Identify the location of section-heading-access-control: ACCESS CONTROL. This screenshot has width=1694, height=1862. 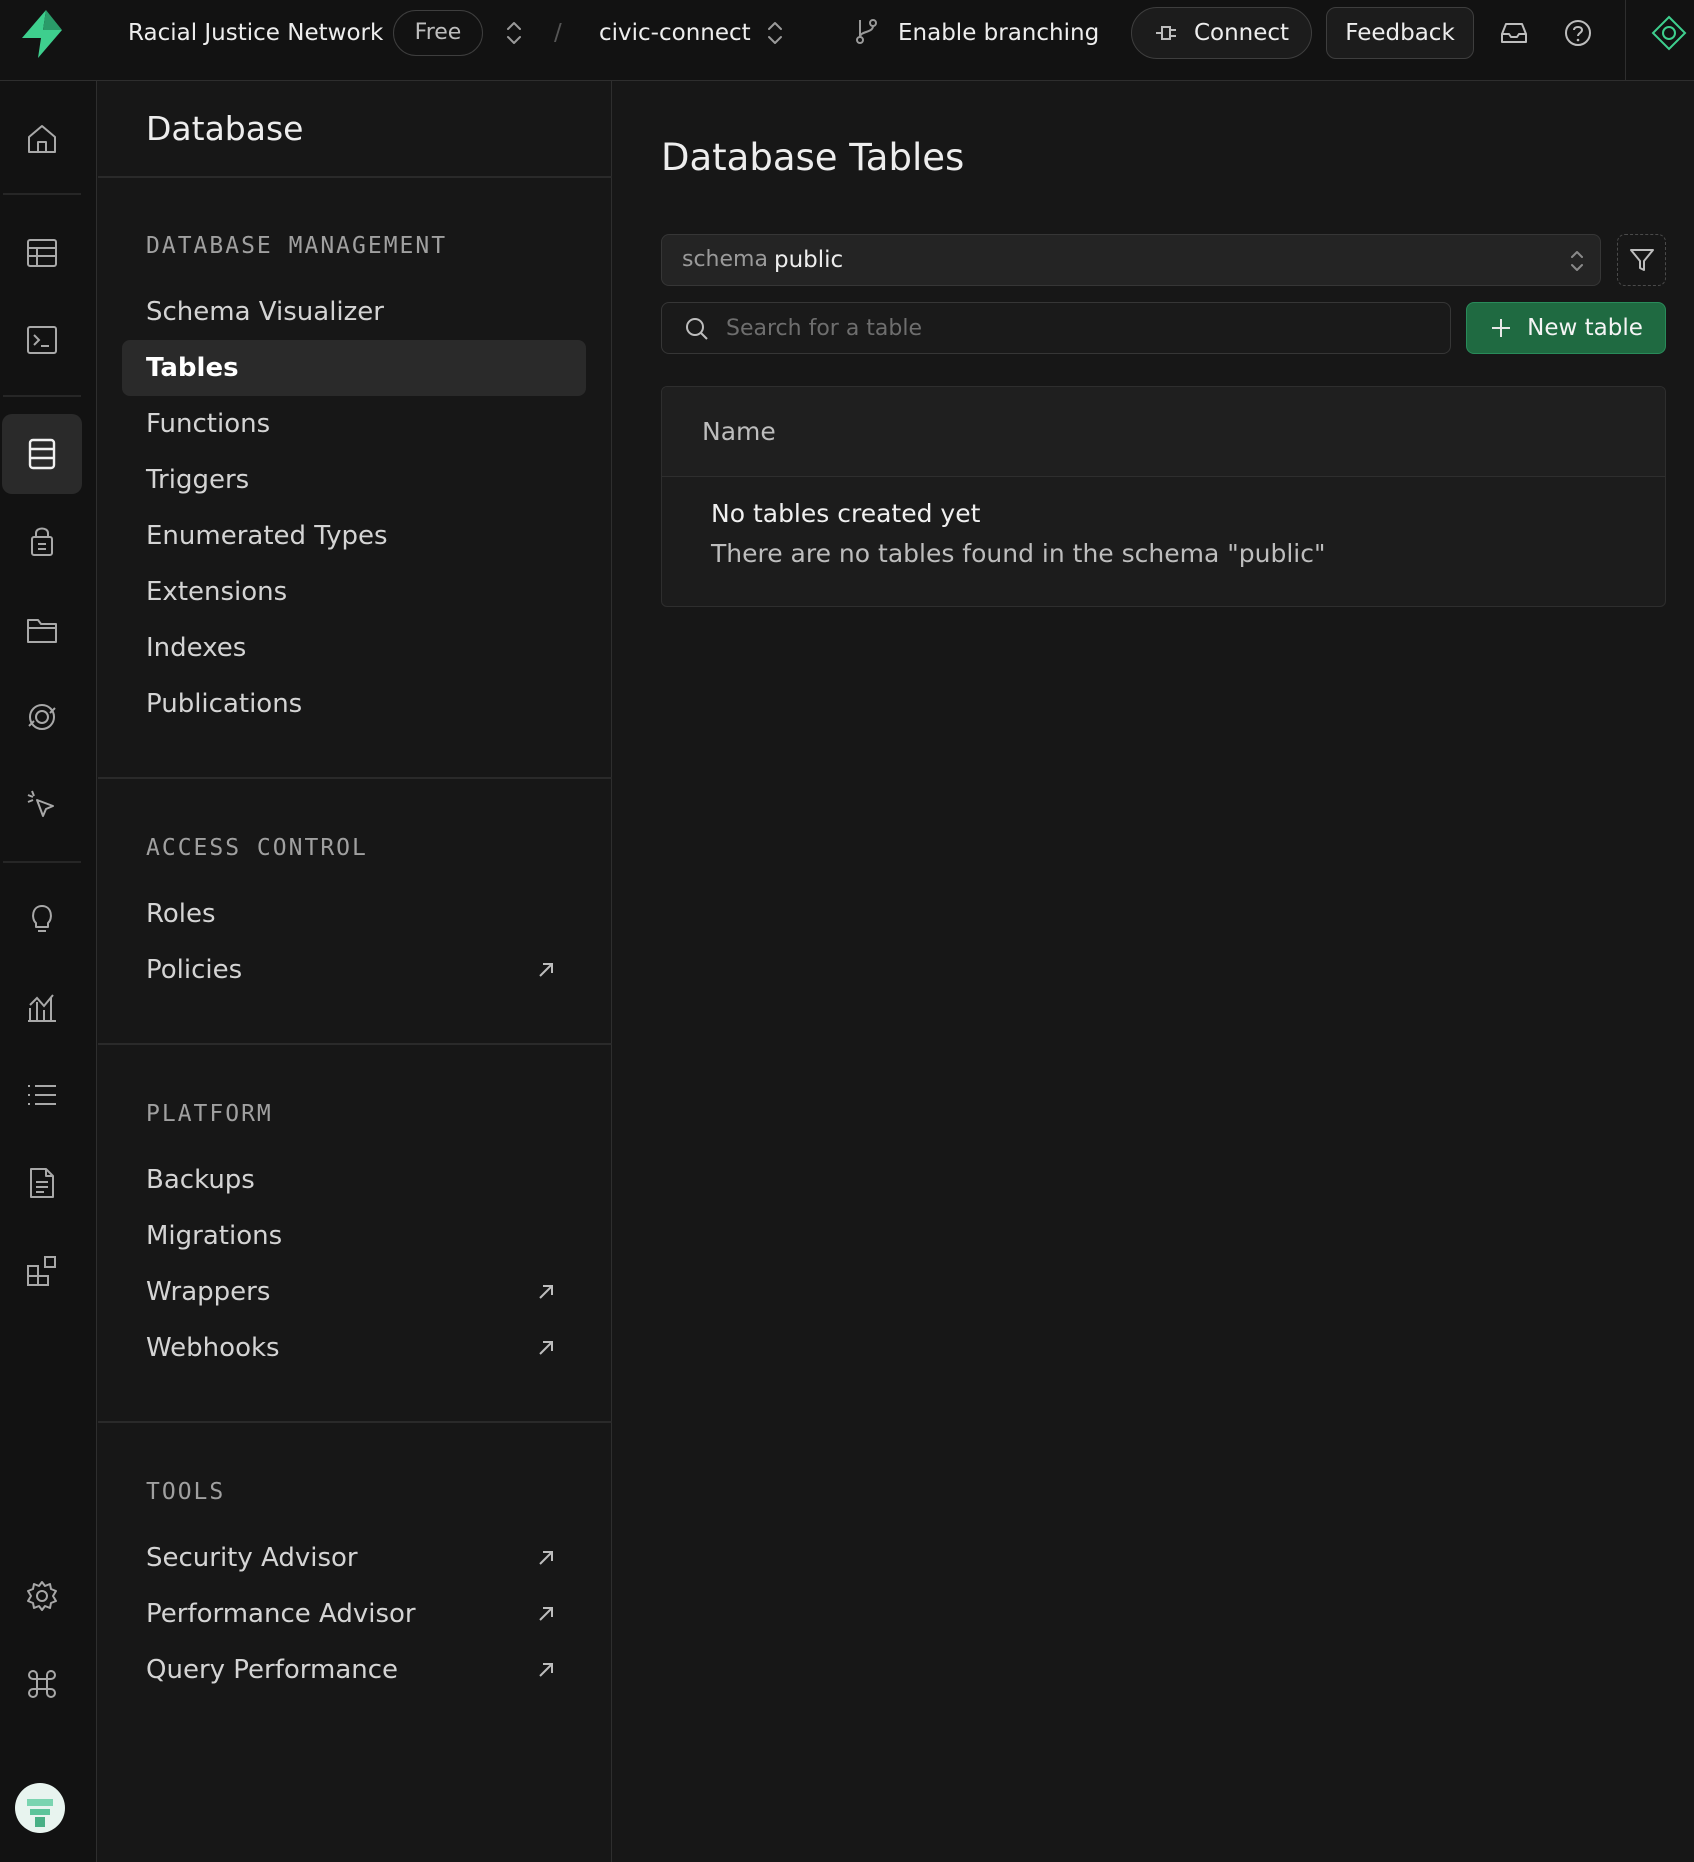
(257, 848).